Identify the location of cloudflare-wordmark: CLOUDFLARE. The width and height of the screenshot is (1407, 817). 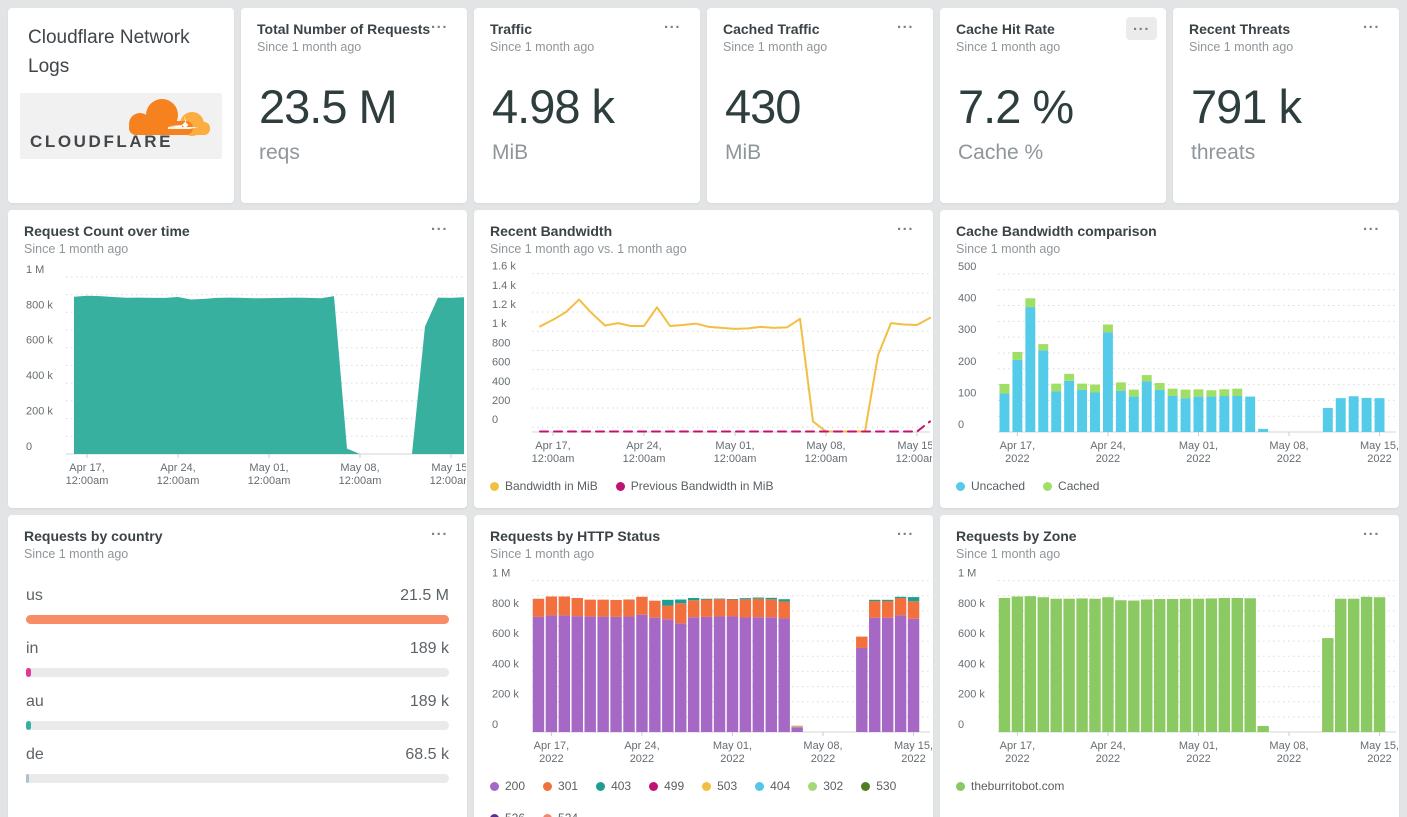
(102, 141).